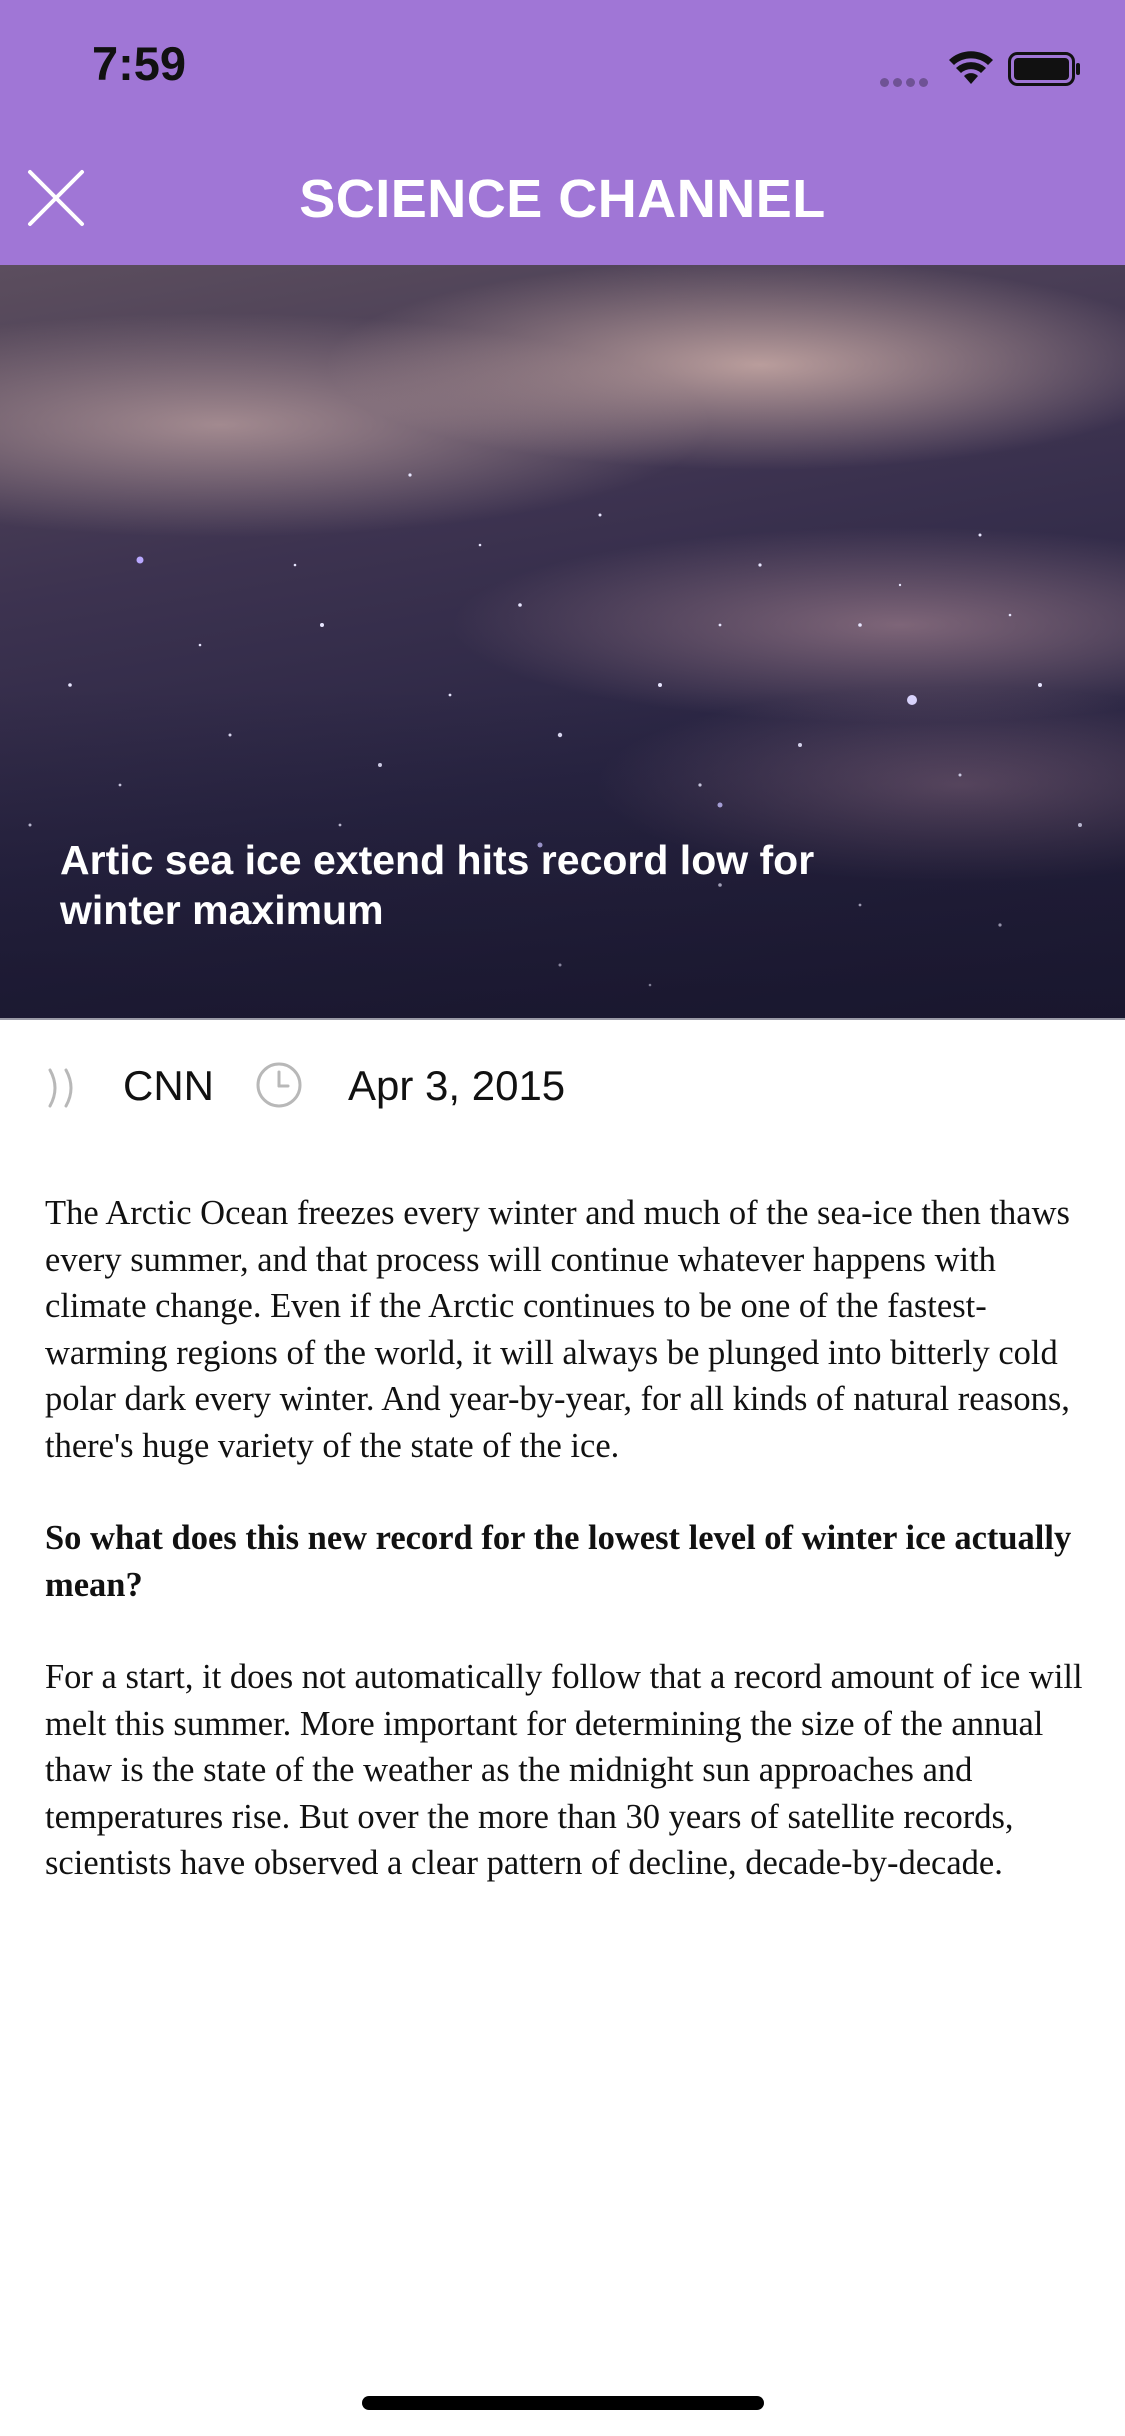 The width and height of the screenshot is (1125, 2436). Describe the element at coordinates (60, 1088) in the screenshot. I see `source-icon` at that location.